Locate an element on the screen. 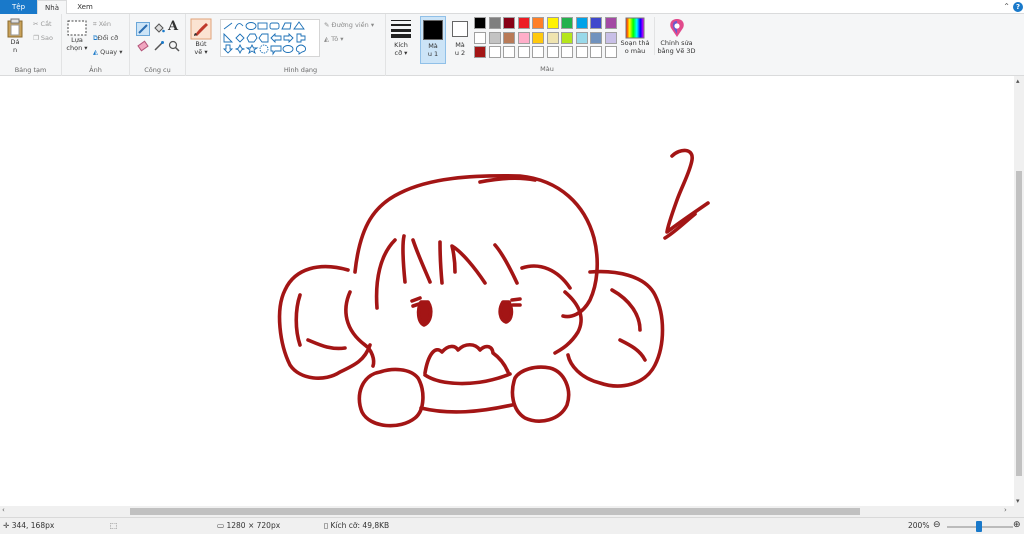 The width and height of the screenshot is (1024, 534). collapse-ribbon-icon: ⌃ is located at coordinates (1006, 6).